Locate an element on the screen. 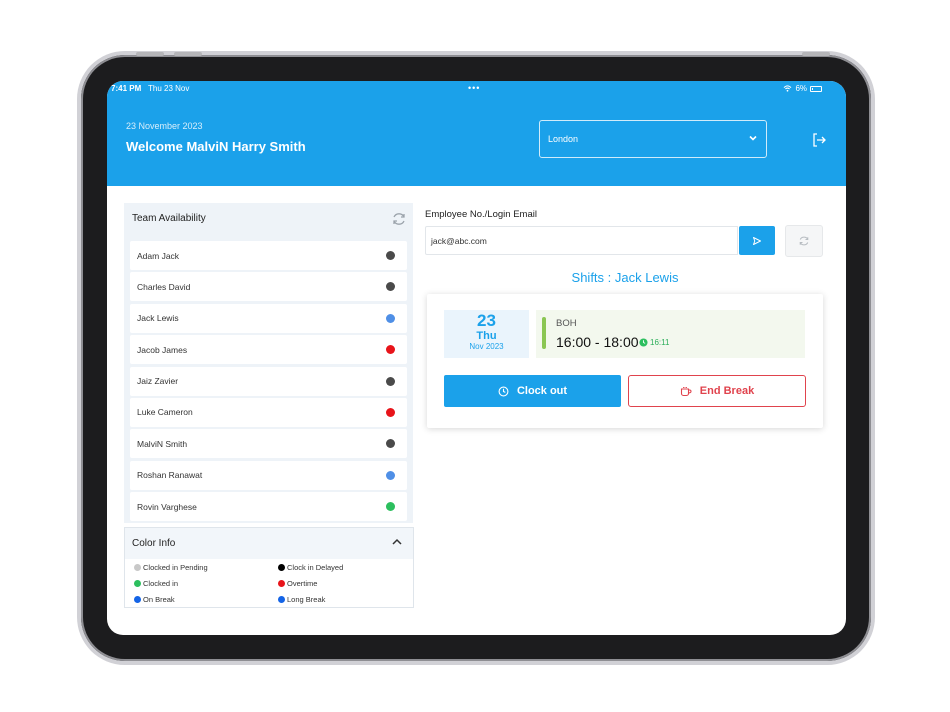 The width and height of the screenshot is (950, 712). employee-field-label: Employee No./Login Email is located at coordinates (481, 214).